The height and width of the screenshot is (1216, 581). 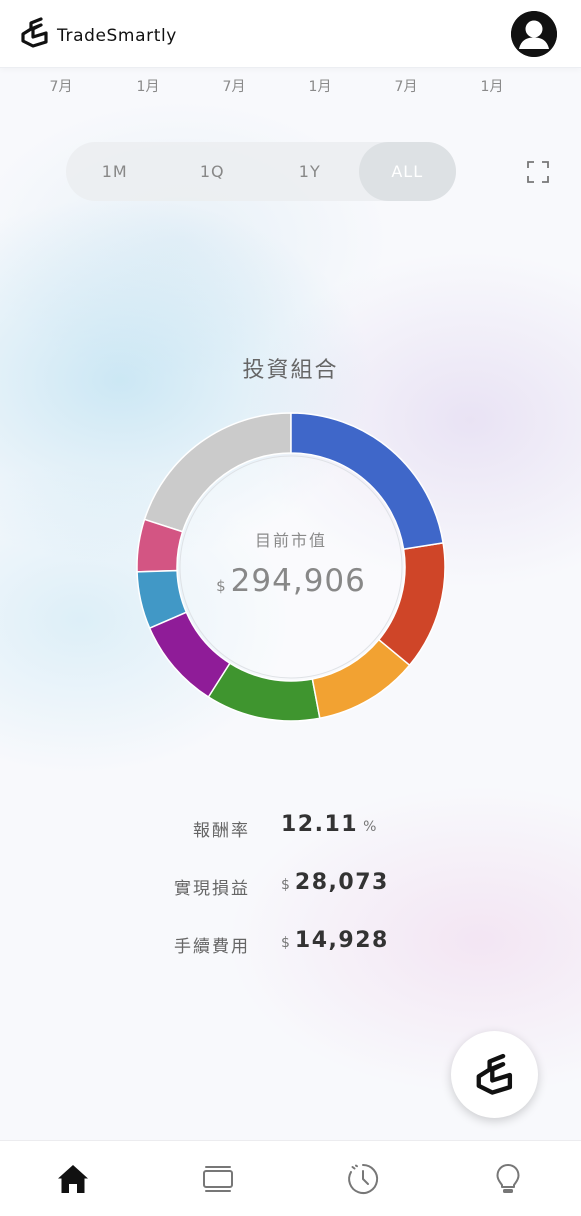 I want to click on nav-cards, so click(x=218, y=1179).